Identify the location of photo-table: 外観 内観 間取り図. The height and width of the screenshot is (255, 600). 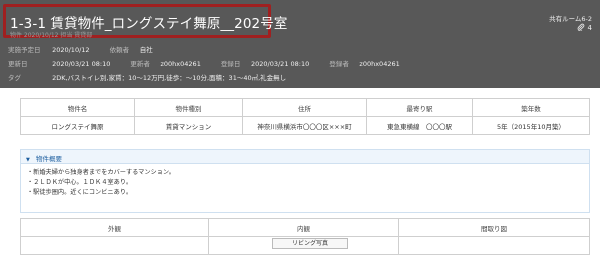
(305, 236).